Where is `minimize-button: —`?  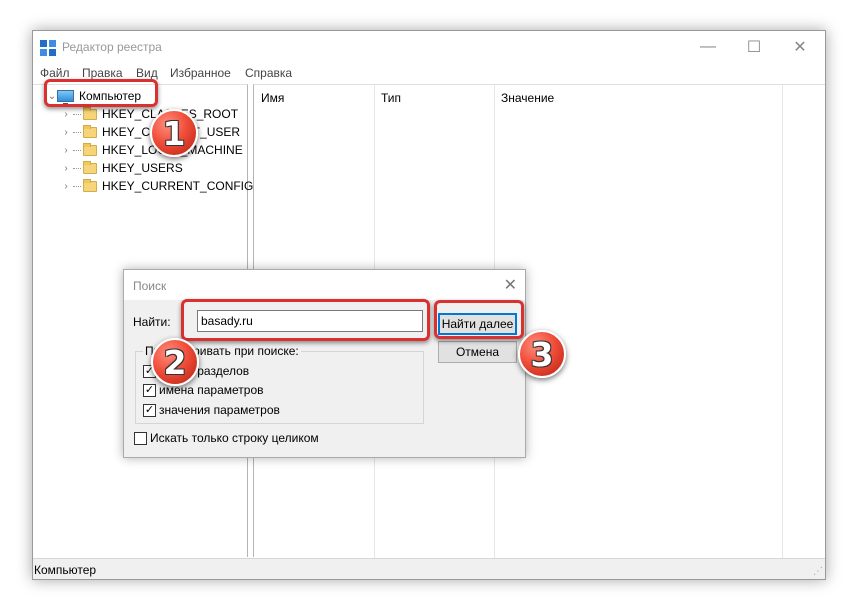
minimize-button: — is located at coordinates (708, 47).